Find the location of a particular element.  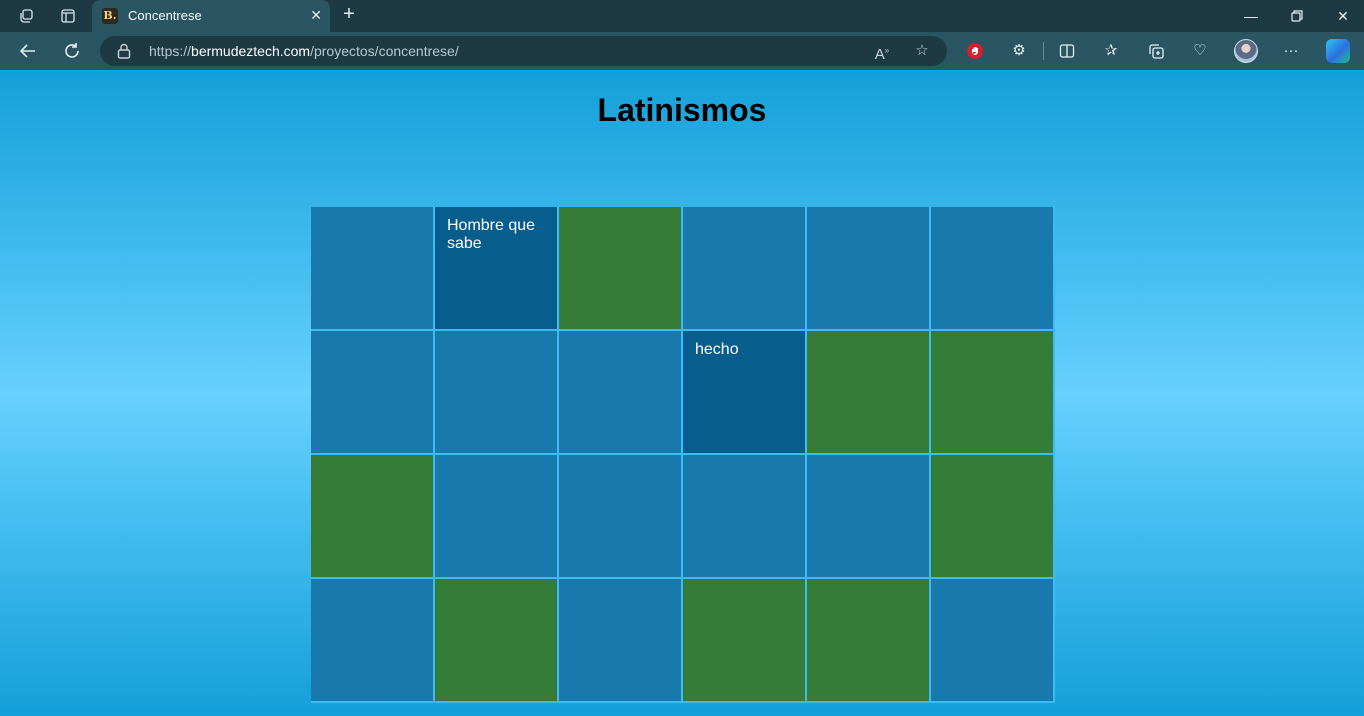

url-domain: bermudeztech.com is located at coordinates (251, 51).